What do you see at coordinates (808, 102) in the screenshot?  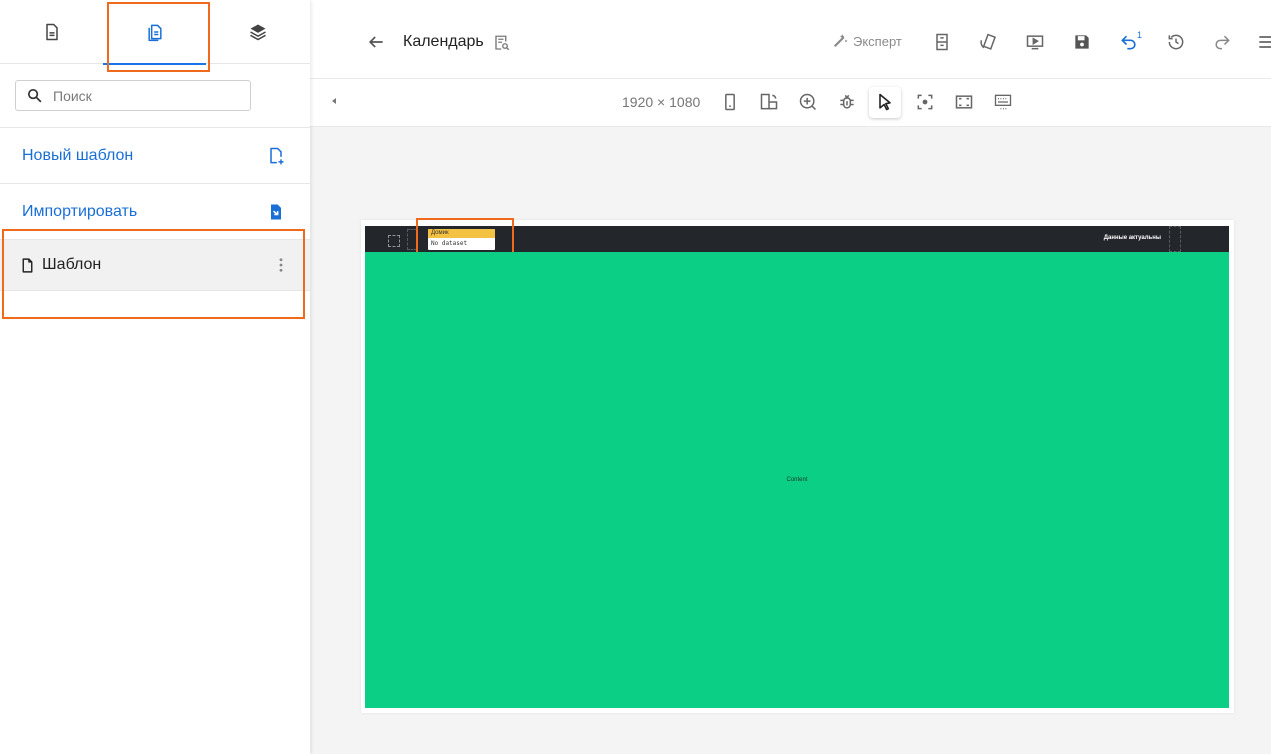 I see `zoom-in-icon` at bounding box center [808, 102].